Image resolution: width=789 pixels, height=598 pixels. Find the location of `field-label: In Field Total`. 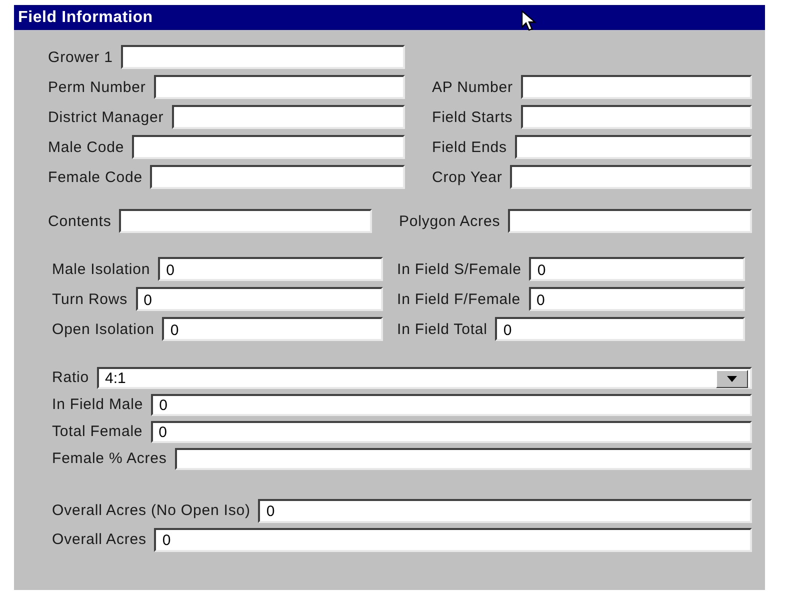

field-label: In Field Total is located at coordinates (442, 329).